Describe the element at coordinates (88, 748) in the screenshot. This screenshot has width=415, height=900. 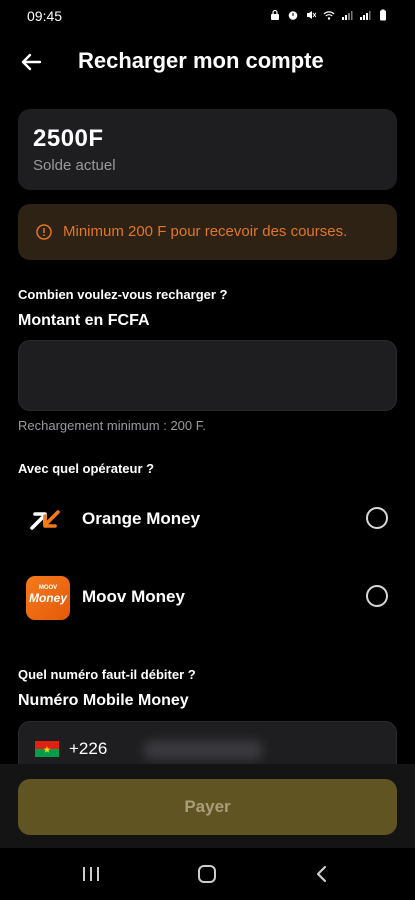
I see `country-prefix: +226` at that location.